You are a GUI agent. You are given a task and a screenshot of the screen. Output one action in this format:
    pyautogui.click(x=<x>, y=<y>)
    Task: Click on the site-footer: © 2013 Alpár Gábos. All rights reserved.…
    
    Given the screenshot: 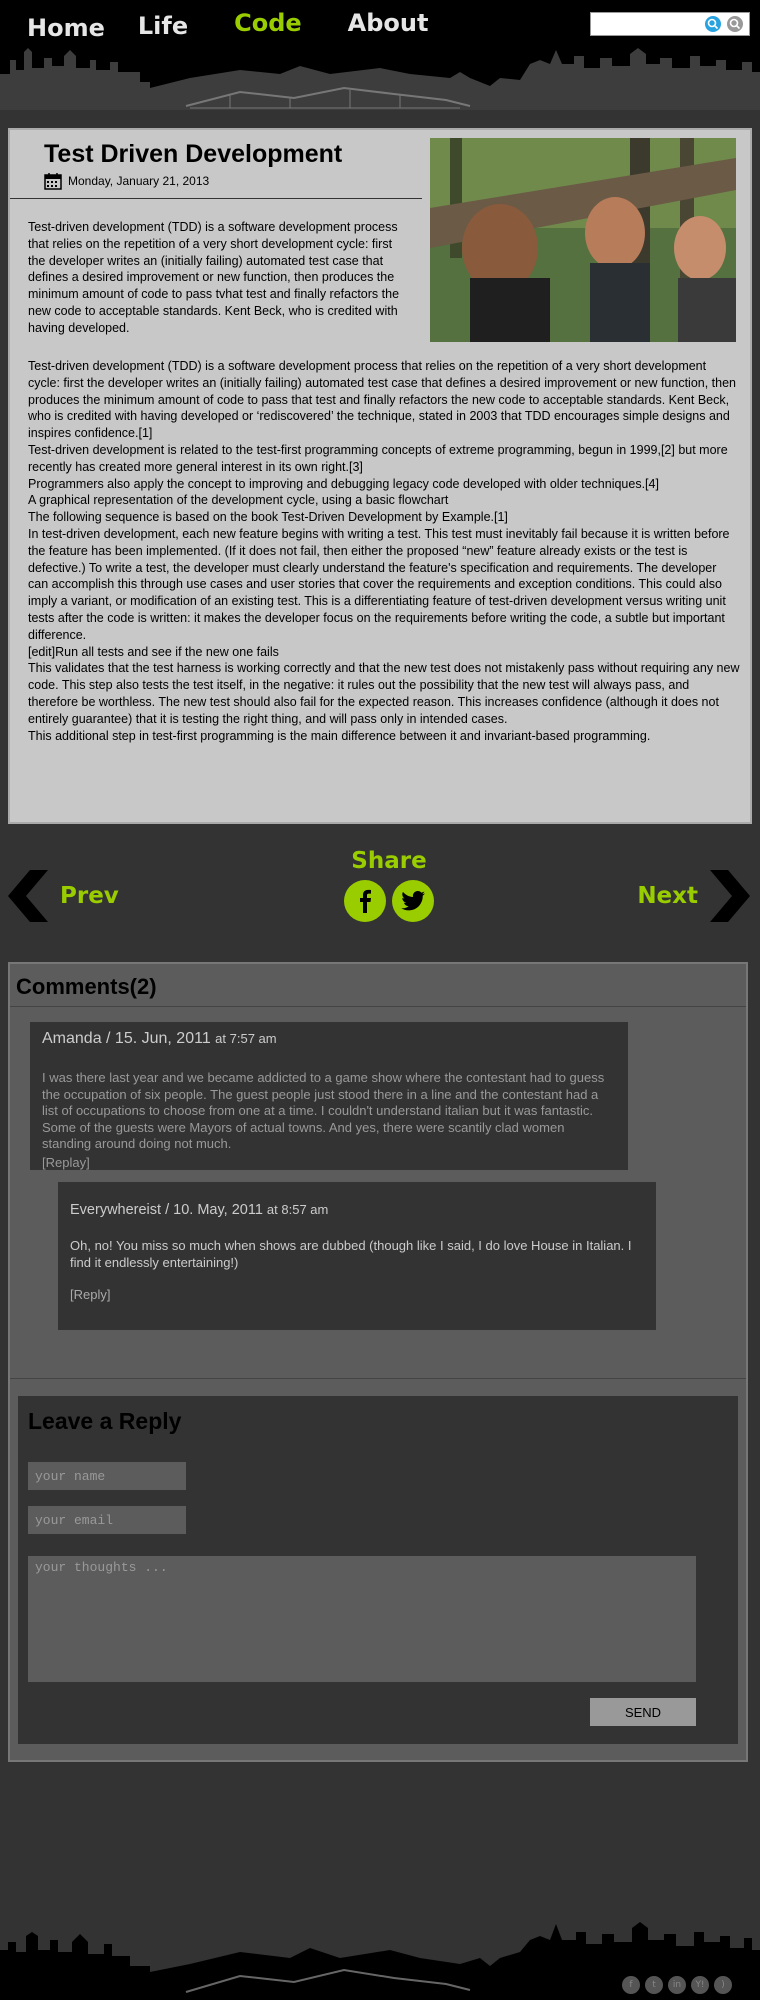 What is the action you would take?
    pyautogui.click(x=380, y=1940)
    